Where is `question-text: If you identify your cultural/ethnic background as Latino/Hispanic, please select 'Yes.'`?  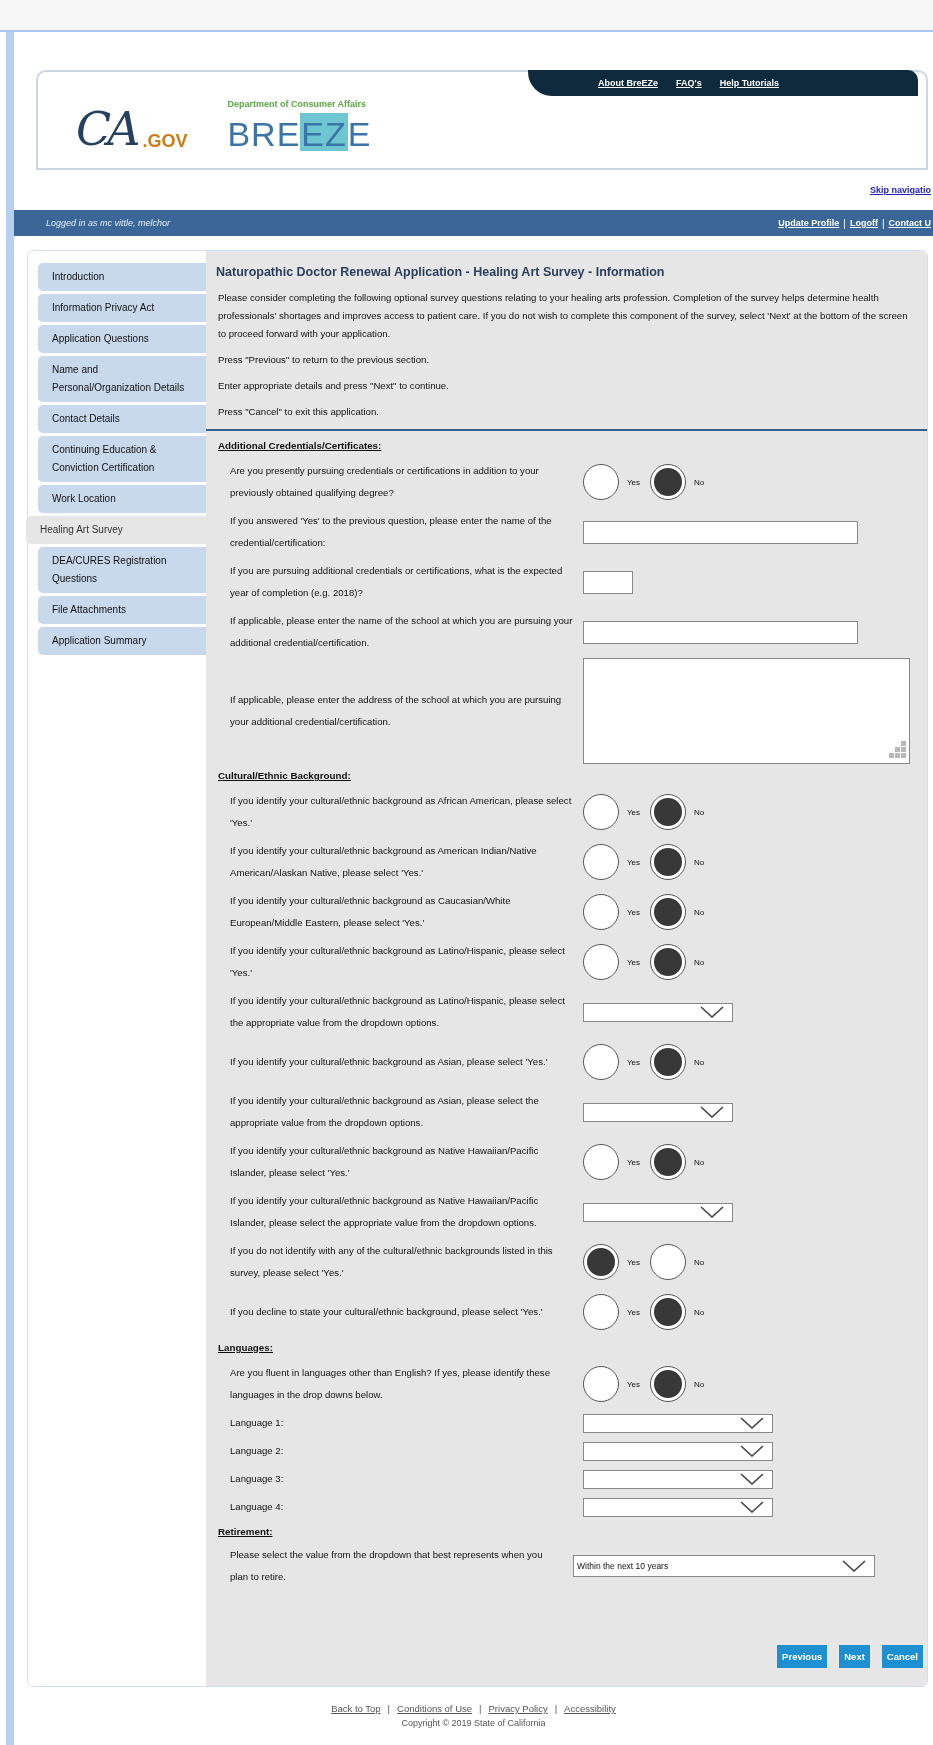
question-text: If you identify your cultural/ethnic background as Latino/Hispanic, please select 'Yes.' is located at coordinates (397, 962).